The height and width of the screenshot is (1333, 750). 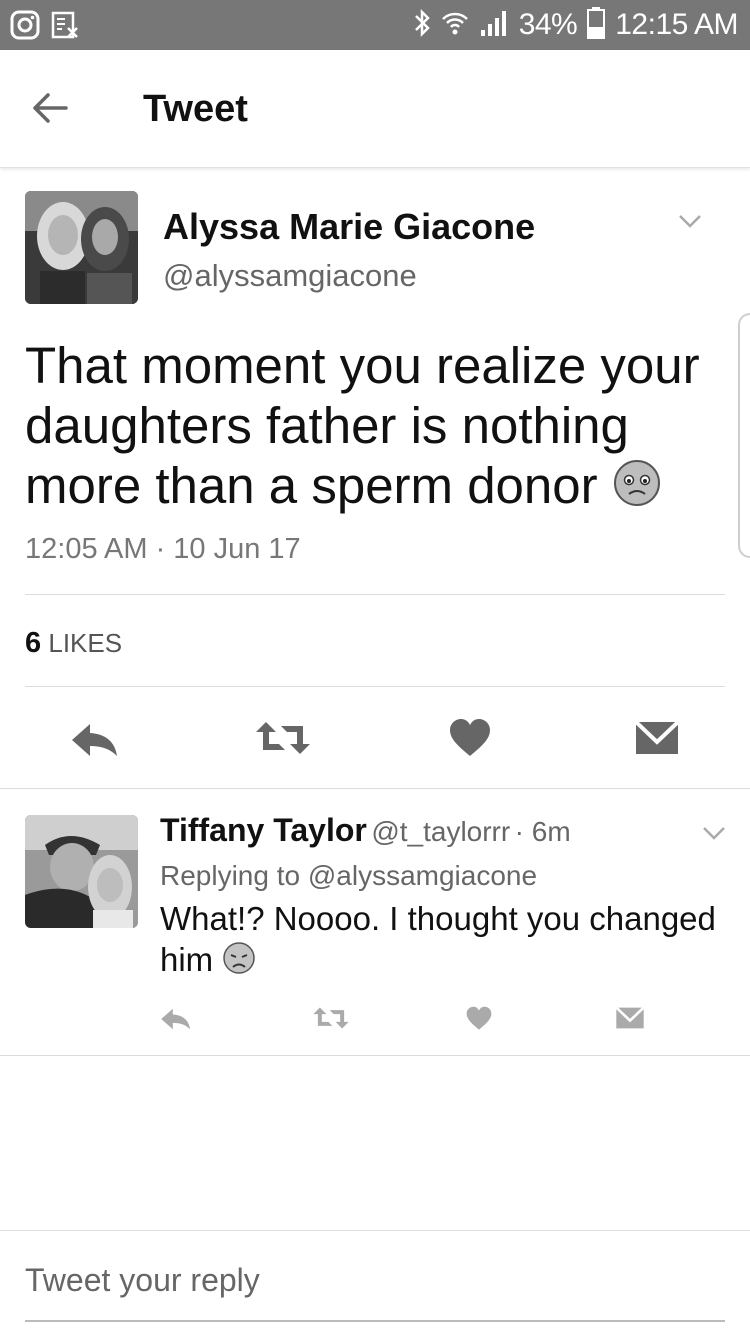 What do you see at coordinates (239, 962) in the screenshot?
I see `disappointed-face-emoji` at bounding box center [239, 962].